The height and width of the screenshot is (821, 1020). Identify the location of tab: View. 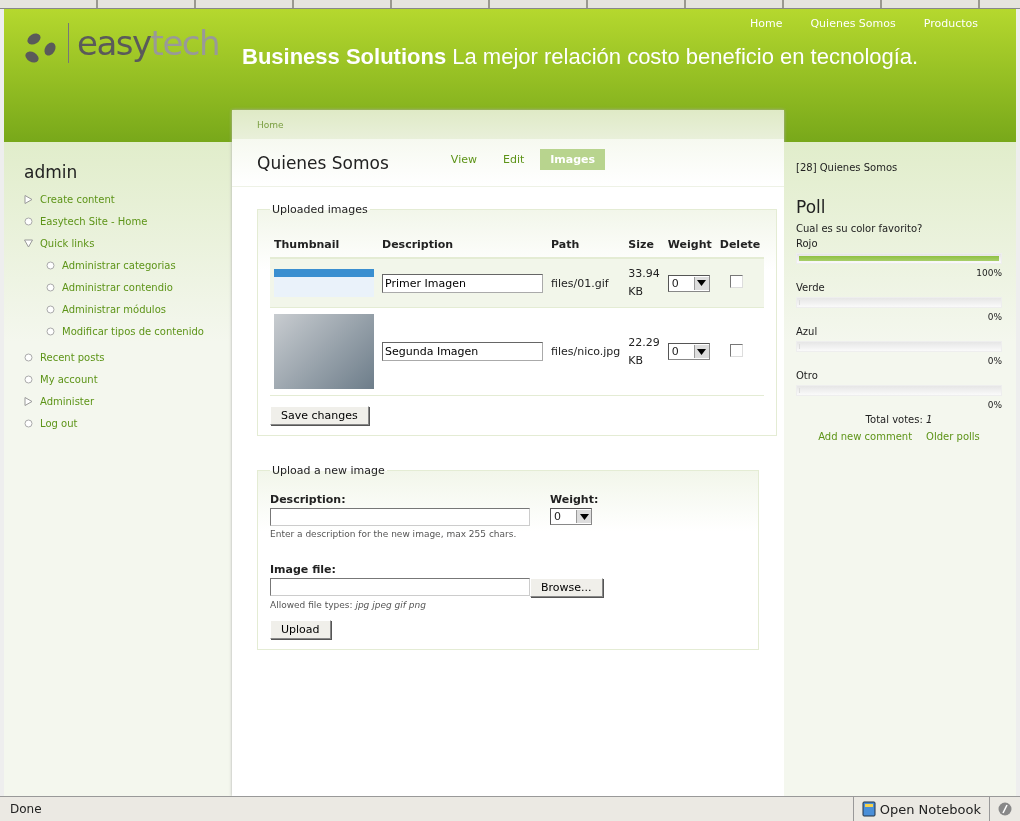
(463, 159).